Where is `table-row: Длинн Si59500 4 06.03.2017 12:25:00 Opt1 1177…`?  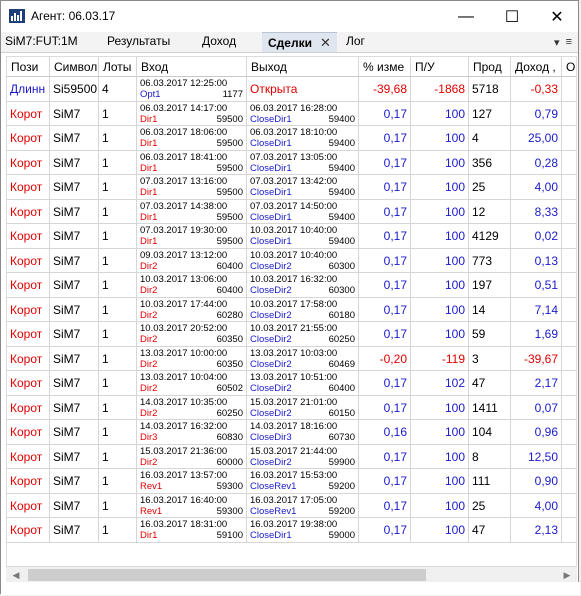 table-row: Длинн Si59500 4 06.03.2017 12:25:00 Opt1 1177… is located at coordinates (291, 89).